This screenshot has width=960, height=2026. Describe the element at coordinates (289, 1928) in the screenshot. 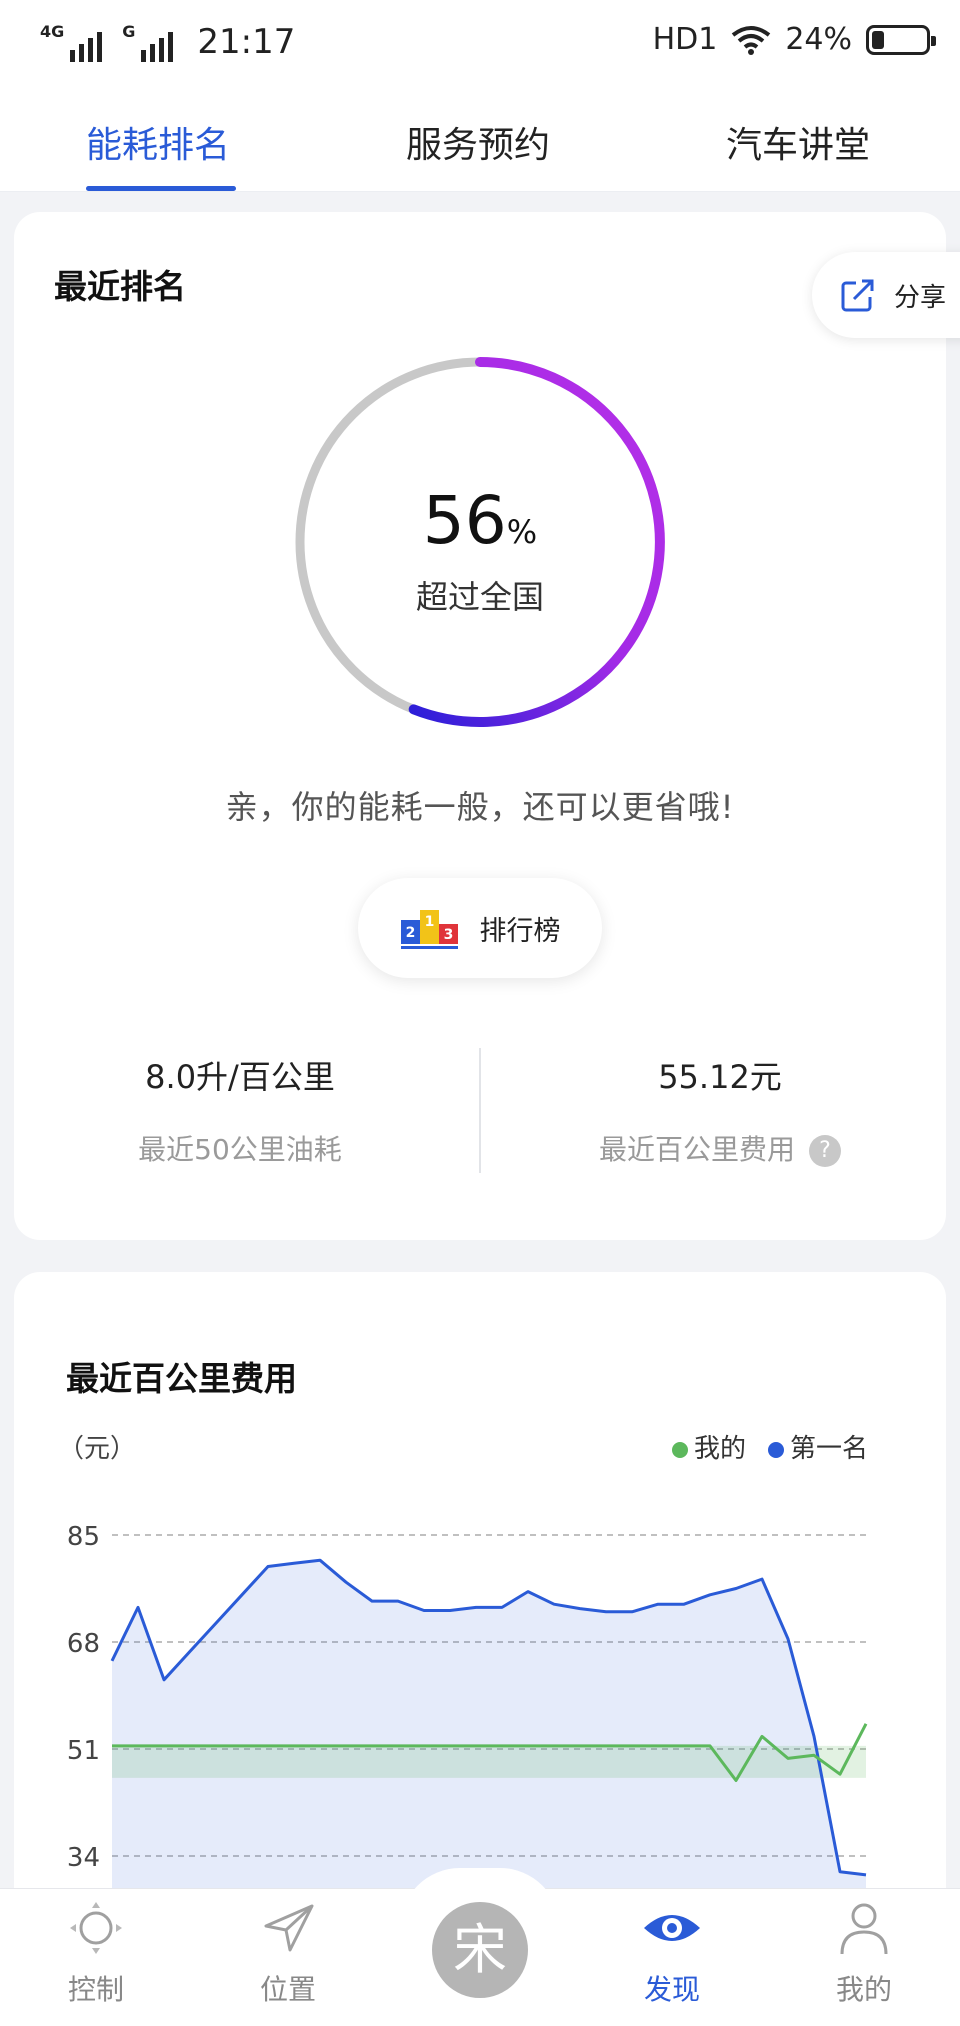

I see `navigation-icon` at that location.